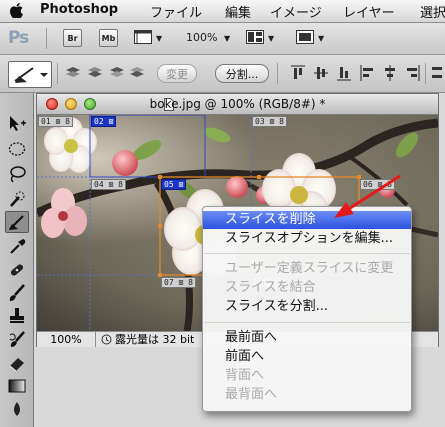 The height and width of the screenshot is (427, 445). Describe the element at coordinates (66, 339) in the screenshot. I see `zoom-field: 100%` at that location.